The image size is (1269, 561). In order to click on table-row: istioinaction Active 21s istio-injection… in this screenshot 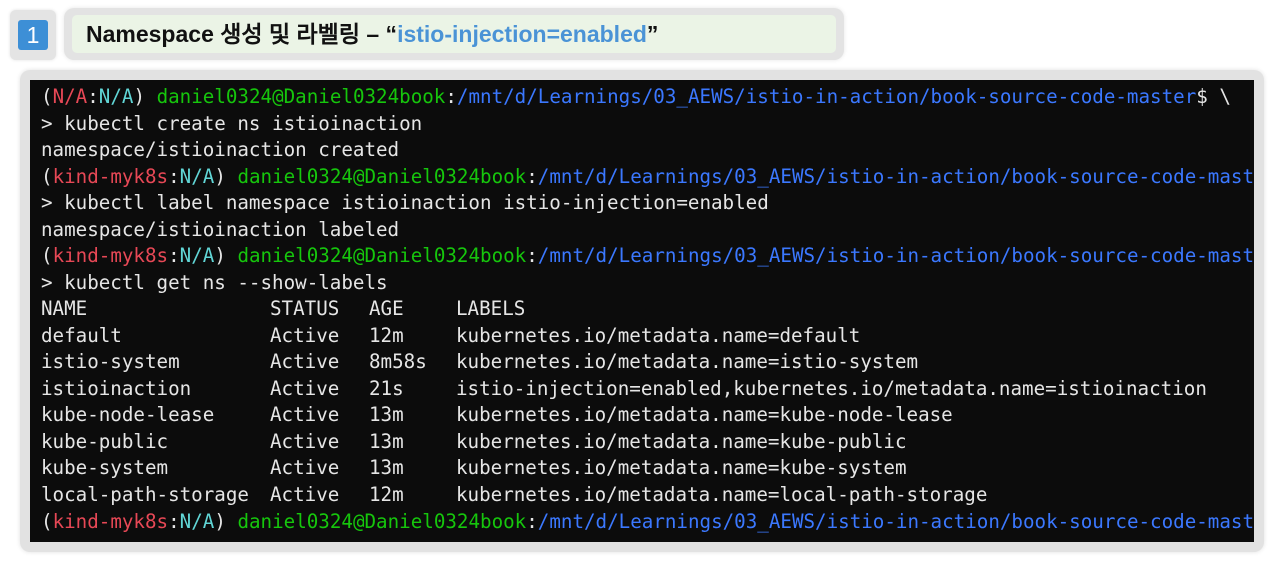, I will do `click(624, 389)`.